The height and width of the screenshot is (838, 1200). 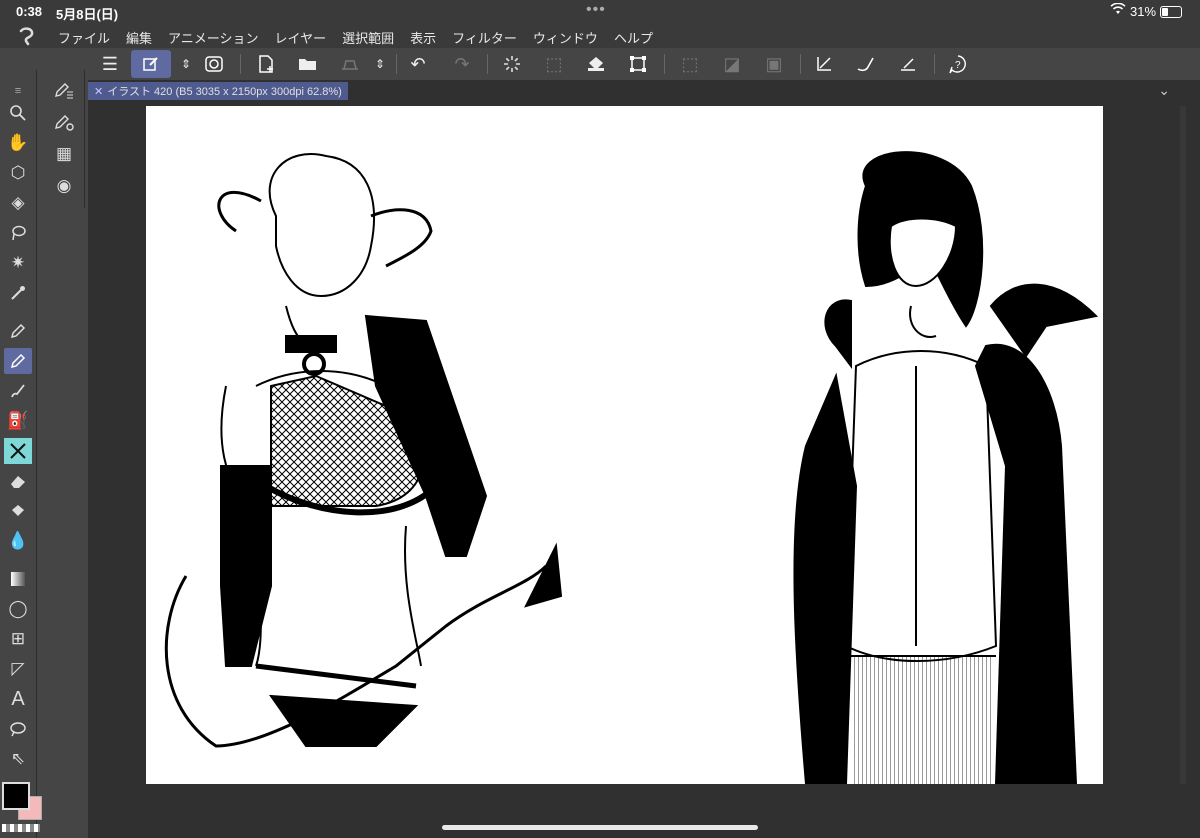 What do you see at coordinates (64, 154) in the screenshot?
I see `color-palette-icon: ▦` at bounding box center [64, 154].